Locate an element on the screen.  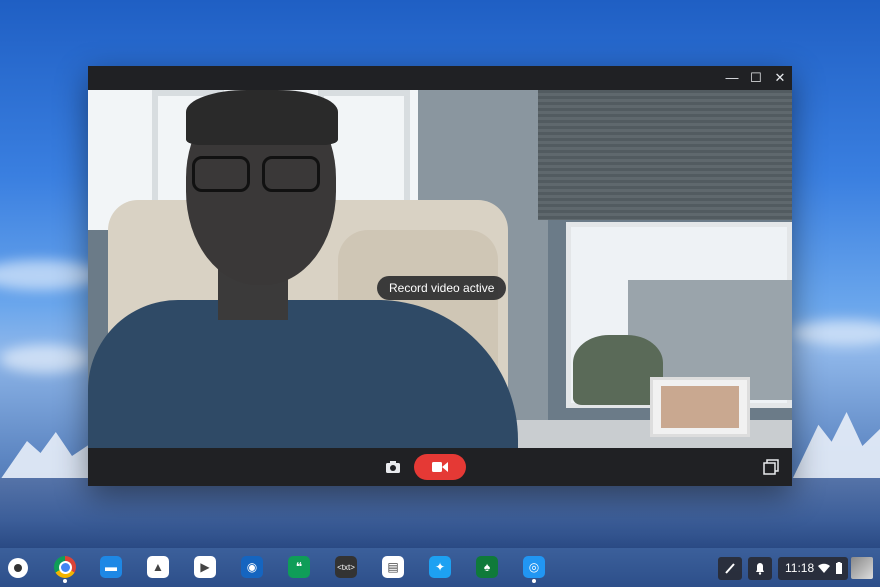
text-editor-app-icon: <txt> is located at coordinates (346, 567).